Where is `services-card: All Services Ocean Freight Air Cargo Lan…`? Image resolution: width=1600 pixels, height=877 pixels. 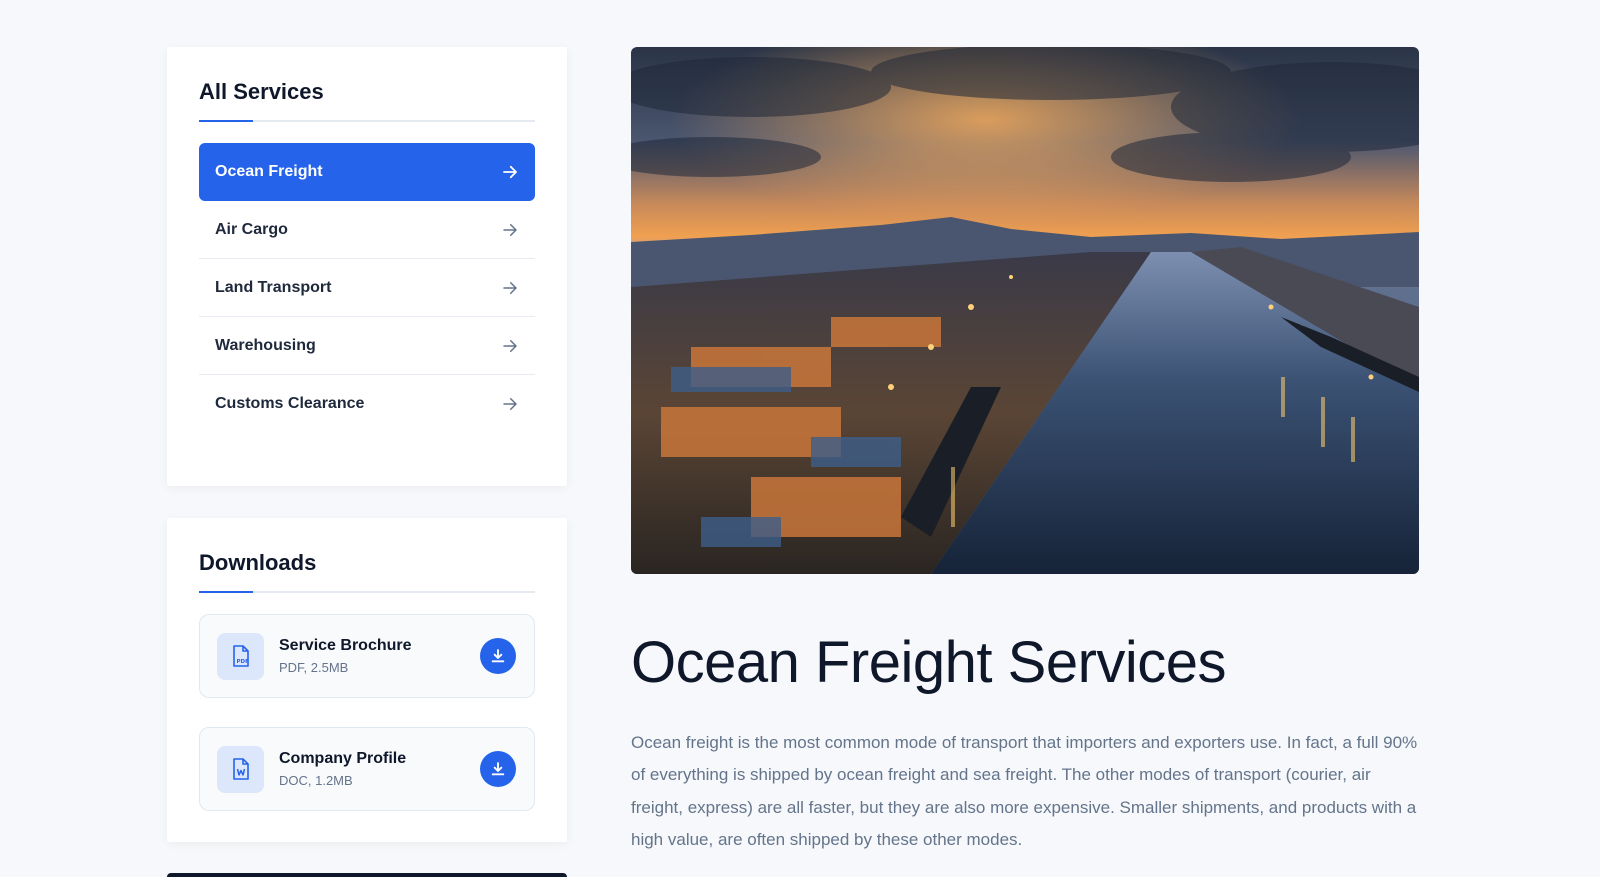 services-card: All Services Ocean Freight Air Cargo Lan… is located at coordinates (367, 266).